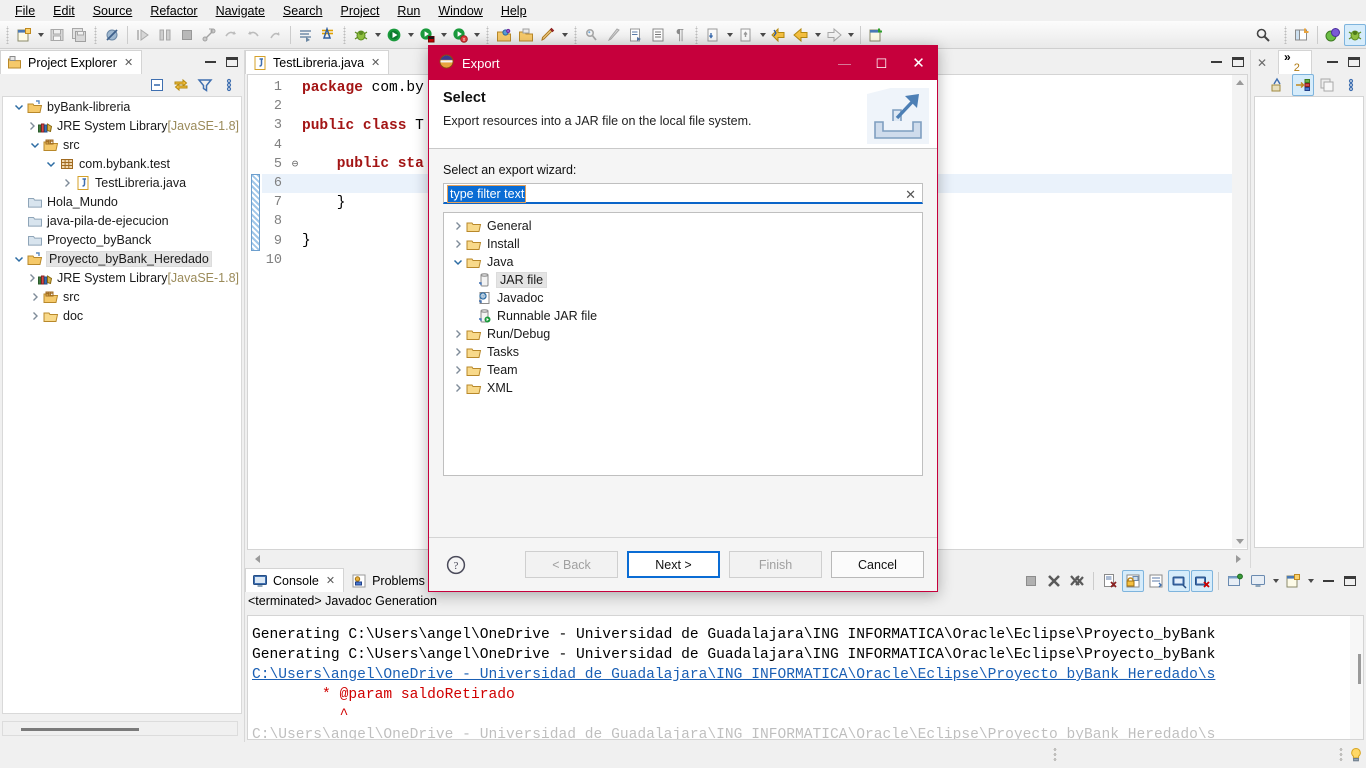 The height and width of the screenshot is (768, 1366). Describe the element at coordinates (443, 35) in the screenshot. I see `run-last-tool-dropdown` at that location.